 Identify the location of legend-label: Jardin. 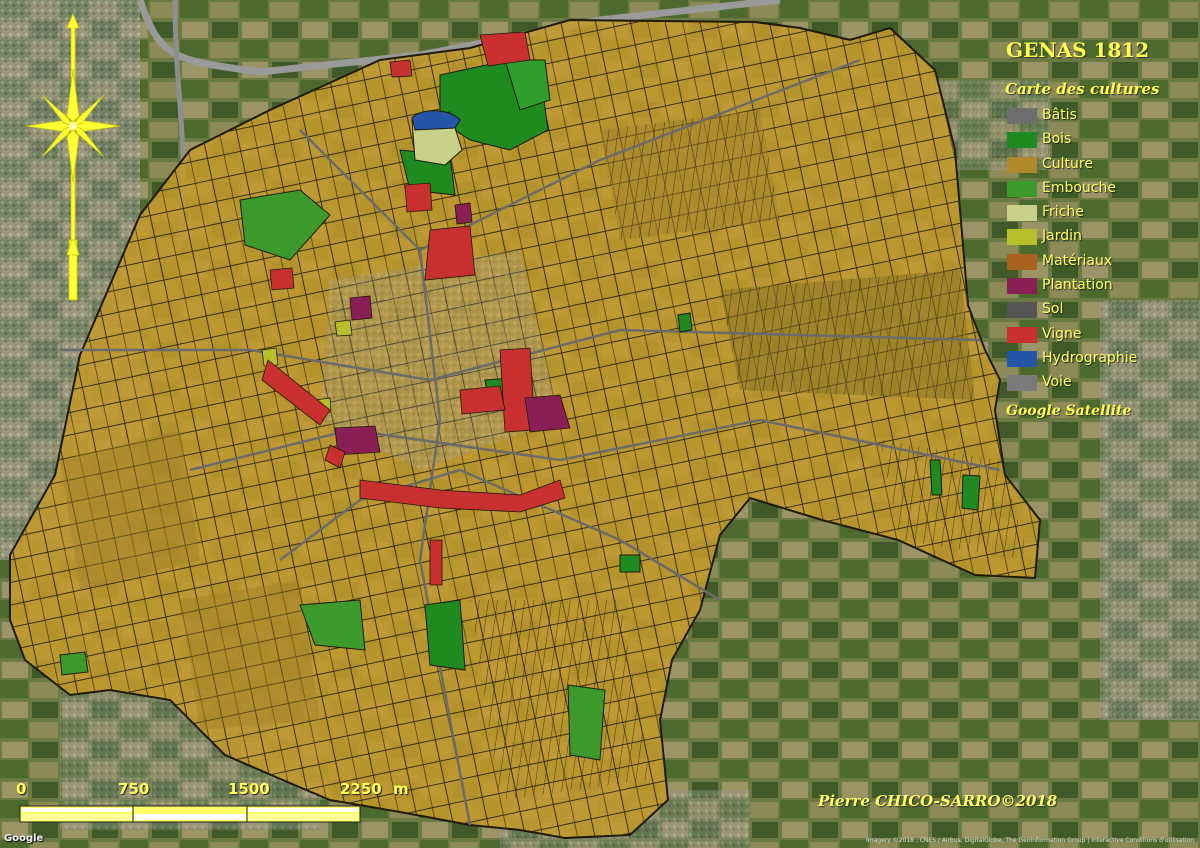
(1062, 236).